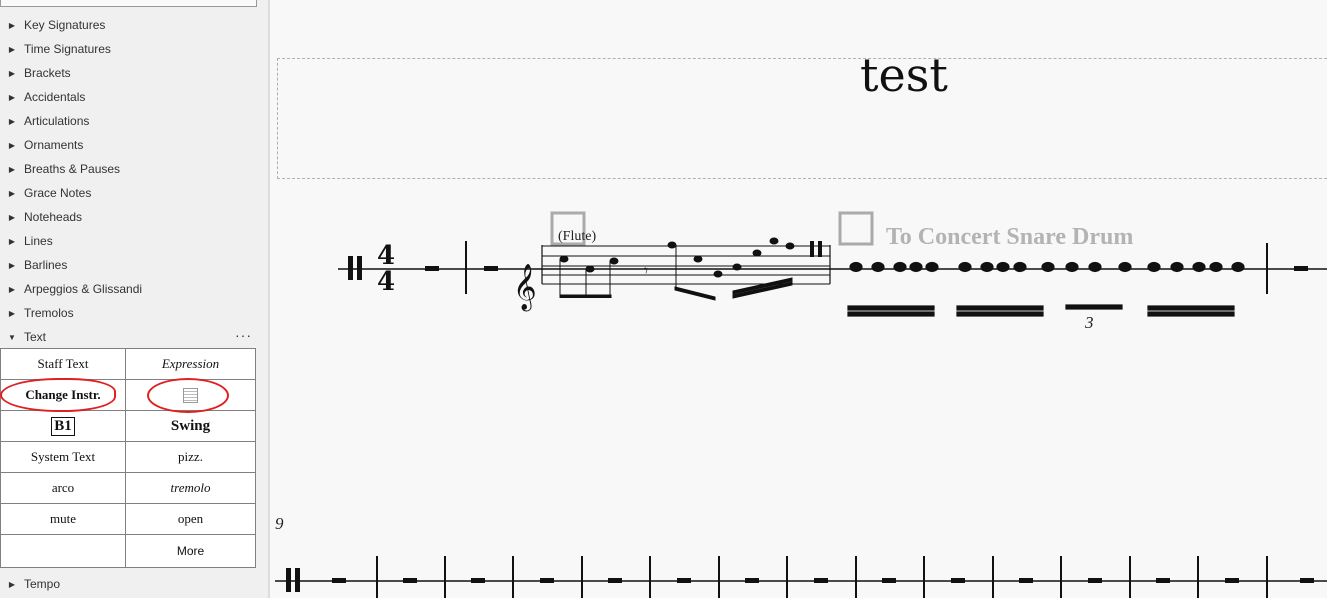 The image size is (1327, 598). What do you see at coordinates (130, 217) in the screenshot?
I see `palette-category-noteheads: ▶ Noteheads` at bounding box center [130, 217].